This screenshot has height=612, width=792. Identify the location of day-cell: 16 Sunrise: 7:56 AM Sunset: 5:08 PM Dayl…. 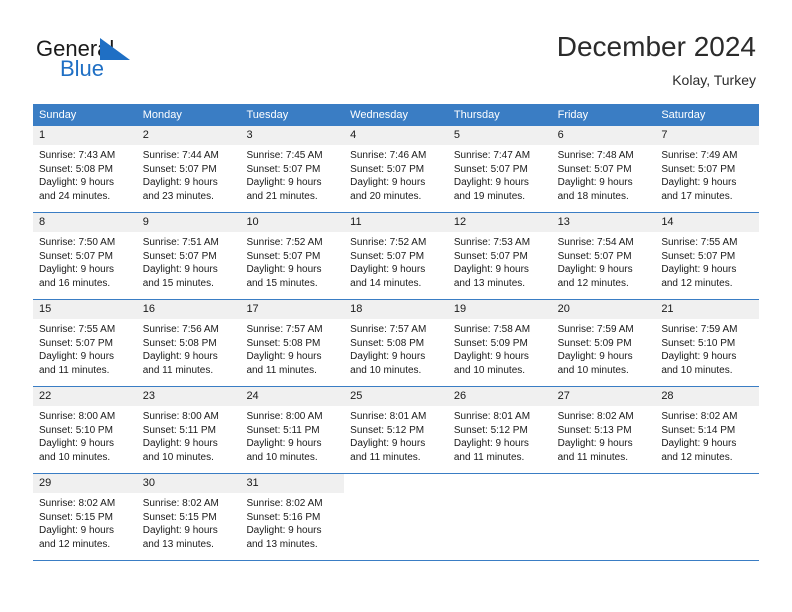
(188, 343).